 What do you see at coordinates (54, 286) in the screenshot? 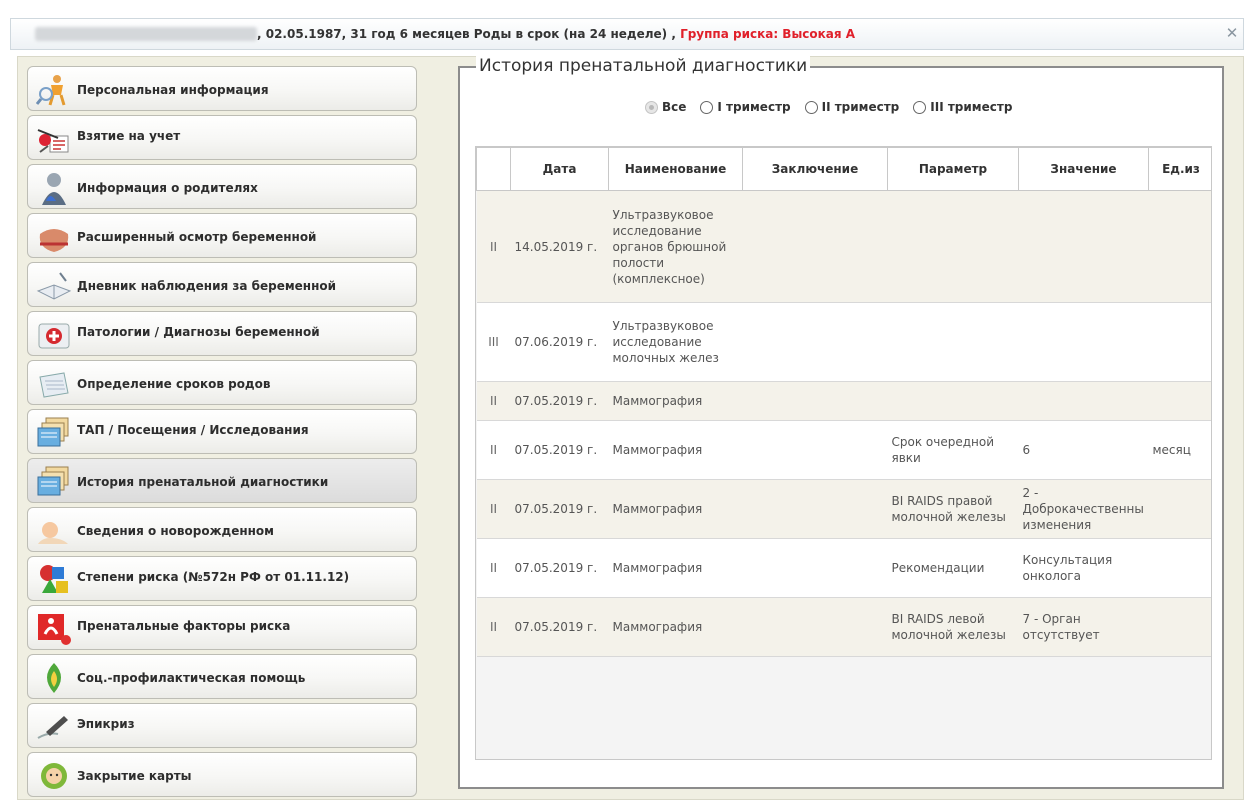
I see `diary-icon` at bounding box center [54, 286].